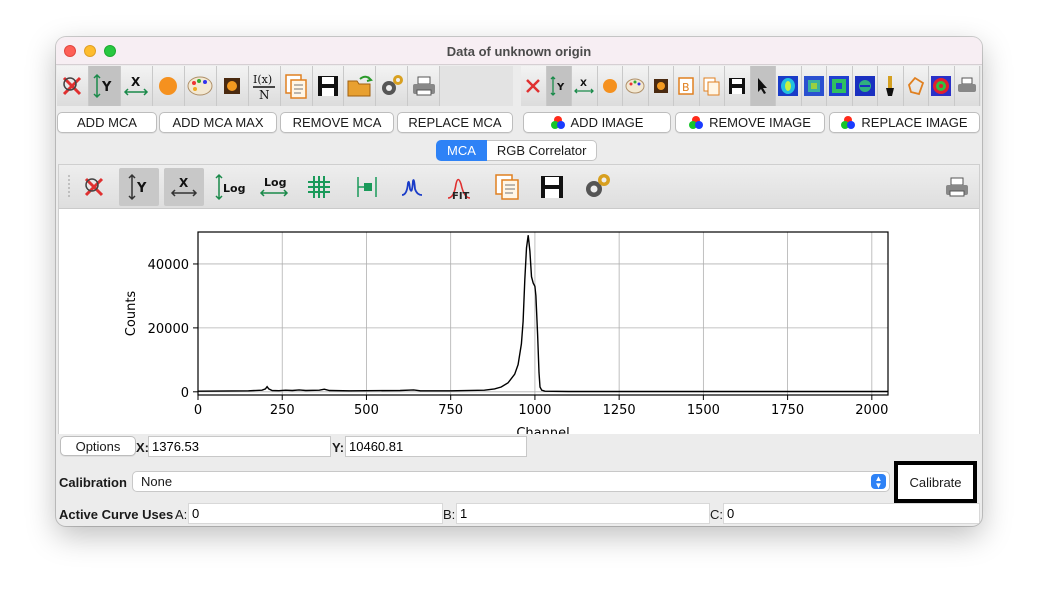  Describe the element at coordinates (814, 86) in the screenshot. I see `colormap-2-button` at that location.